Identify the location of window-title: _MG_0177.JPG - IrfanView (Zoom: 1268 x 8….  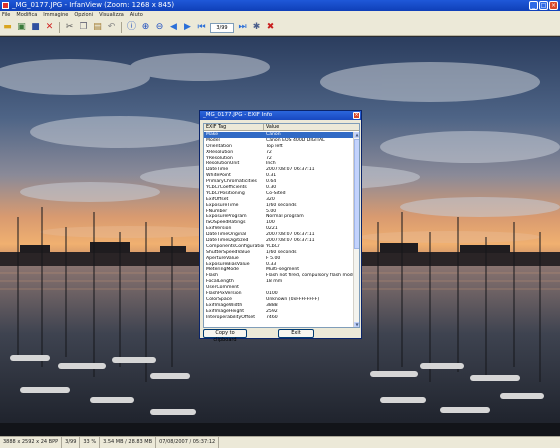
(93, 5).